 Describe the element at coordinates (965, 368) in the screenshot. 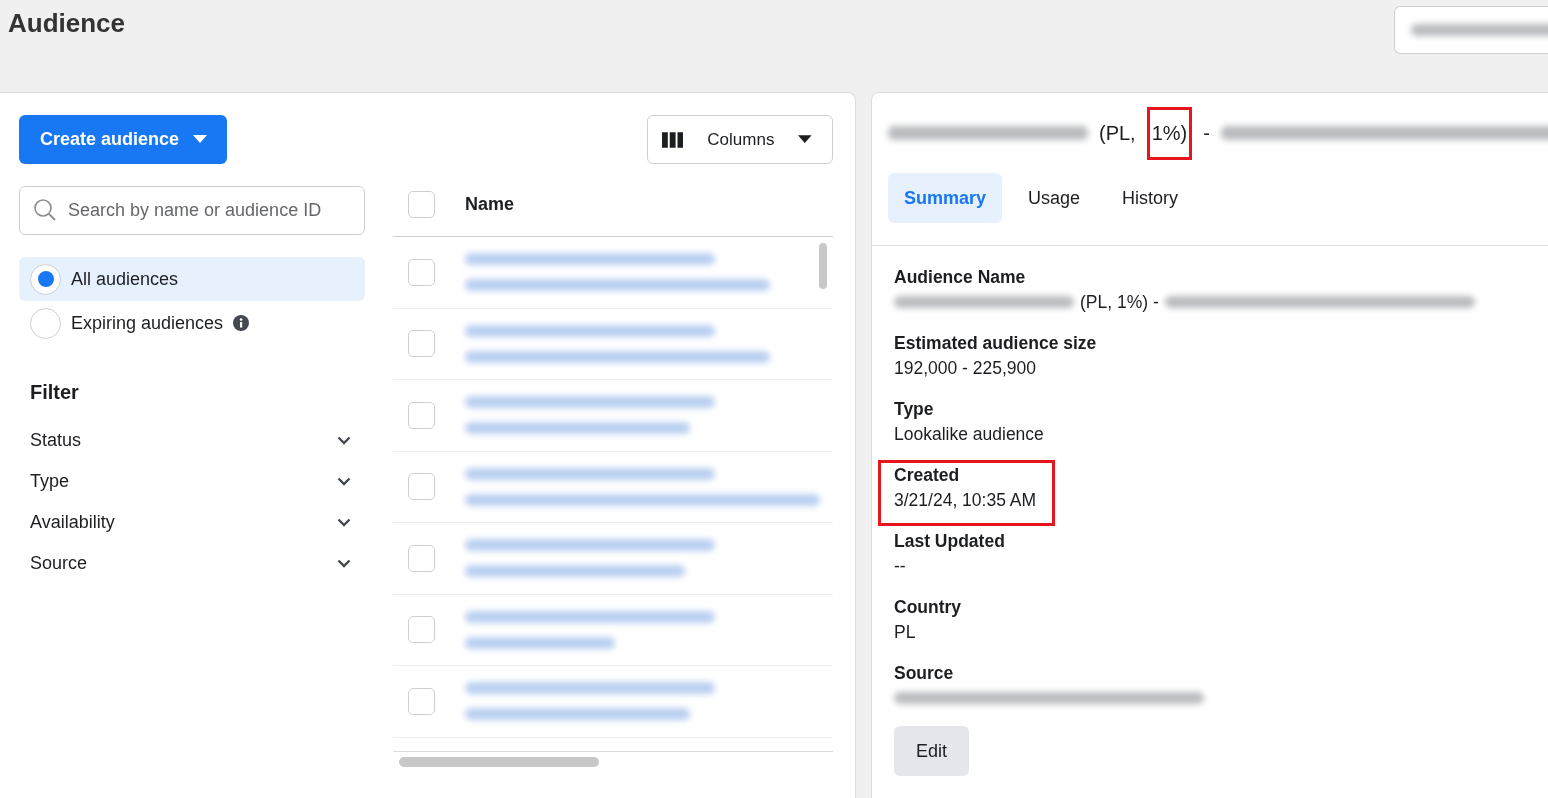

I see `field-value: 192,000 - 225,900` at that location.